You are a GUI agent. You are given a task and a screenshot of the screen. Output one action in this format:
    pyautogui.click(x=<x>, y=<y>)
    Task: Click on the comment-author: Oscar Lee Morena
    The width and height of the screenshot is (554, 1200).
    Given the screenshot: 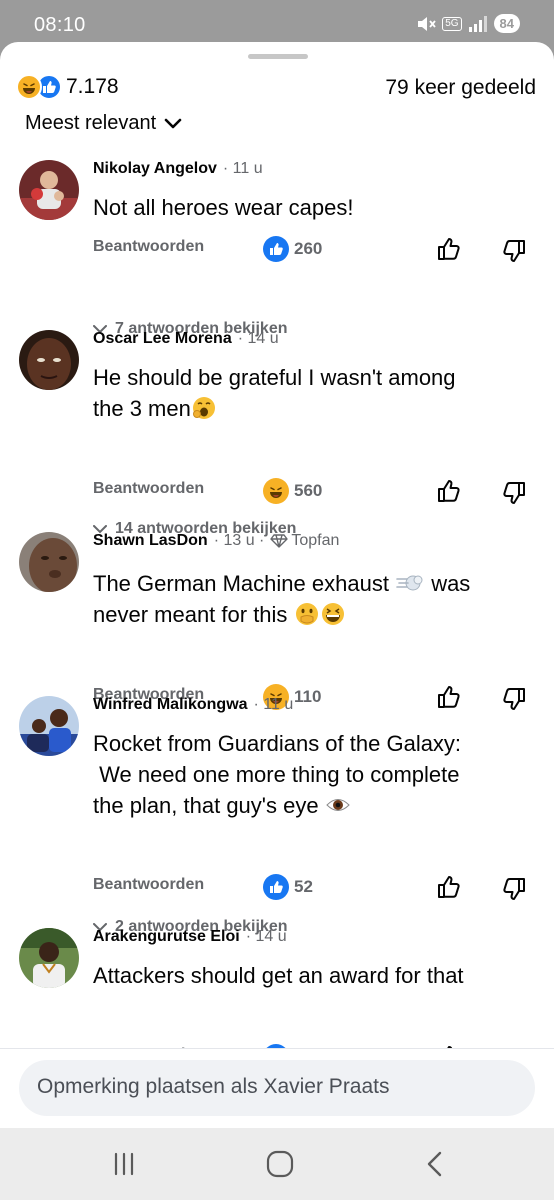 What is the action you would take?
    pyautogui.click(x=162, y=339)
    